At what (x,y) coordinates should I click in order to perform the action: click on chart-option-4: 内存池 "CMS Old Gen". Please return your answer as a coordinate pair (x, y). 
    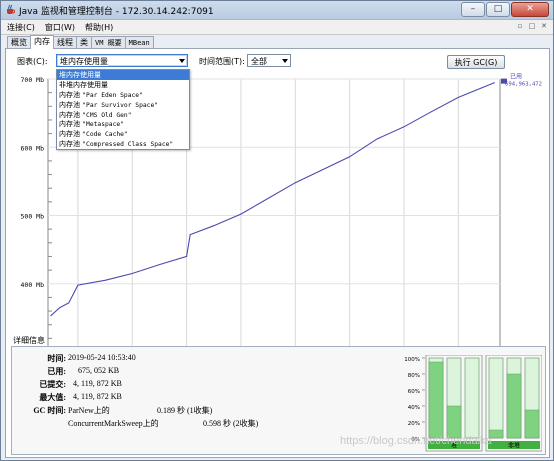
    Looking at the image, I should click on (123, 115).